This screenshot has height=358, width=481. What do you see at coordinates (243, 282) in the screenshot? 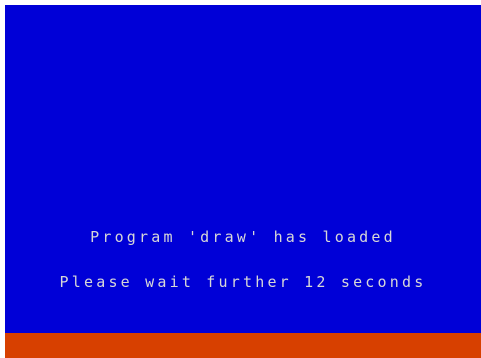
I see `wait-message: Please wait further 12 seconds` at bounding box center [243, 282].